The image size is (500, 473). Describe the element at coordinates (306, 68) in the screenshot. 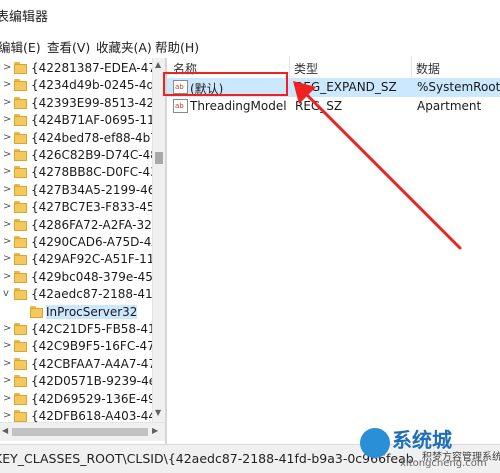

I see `column-header-type: 类型` at that location.